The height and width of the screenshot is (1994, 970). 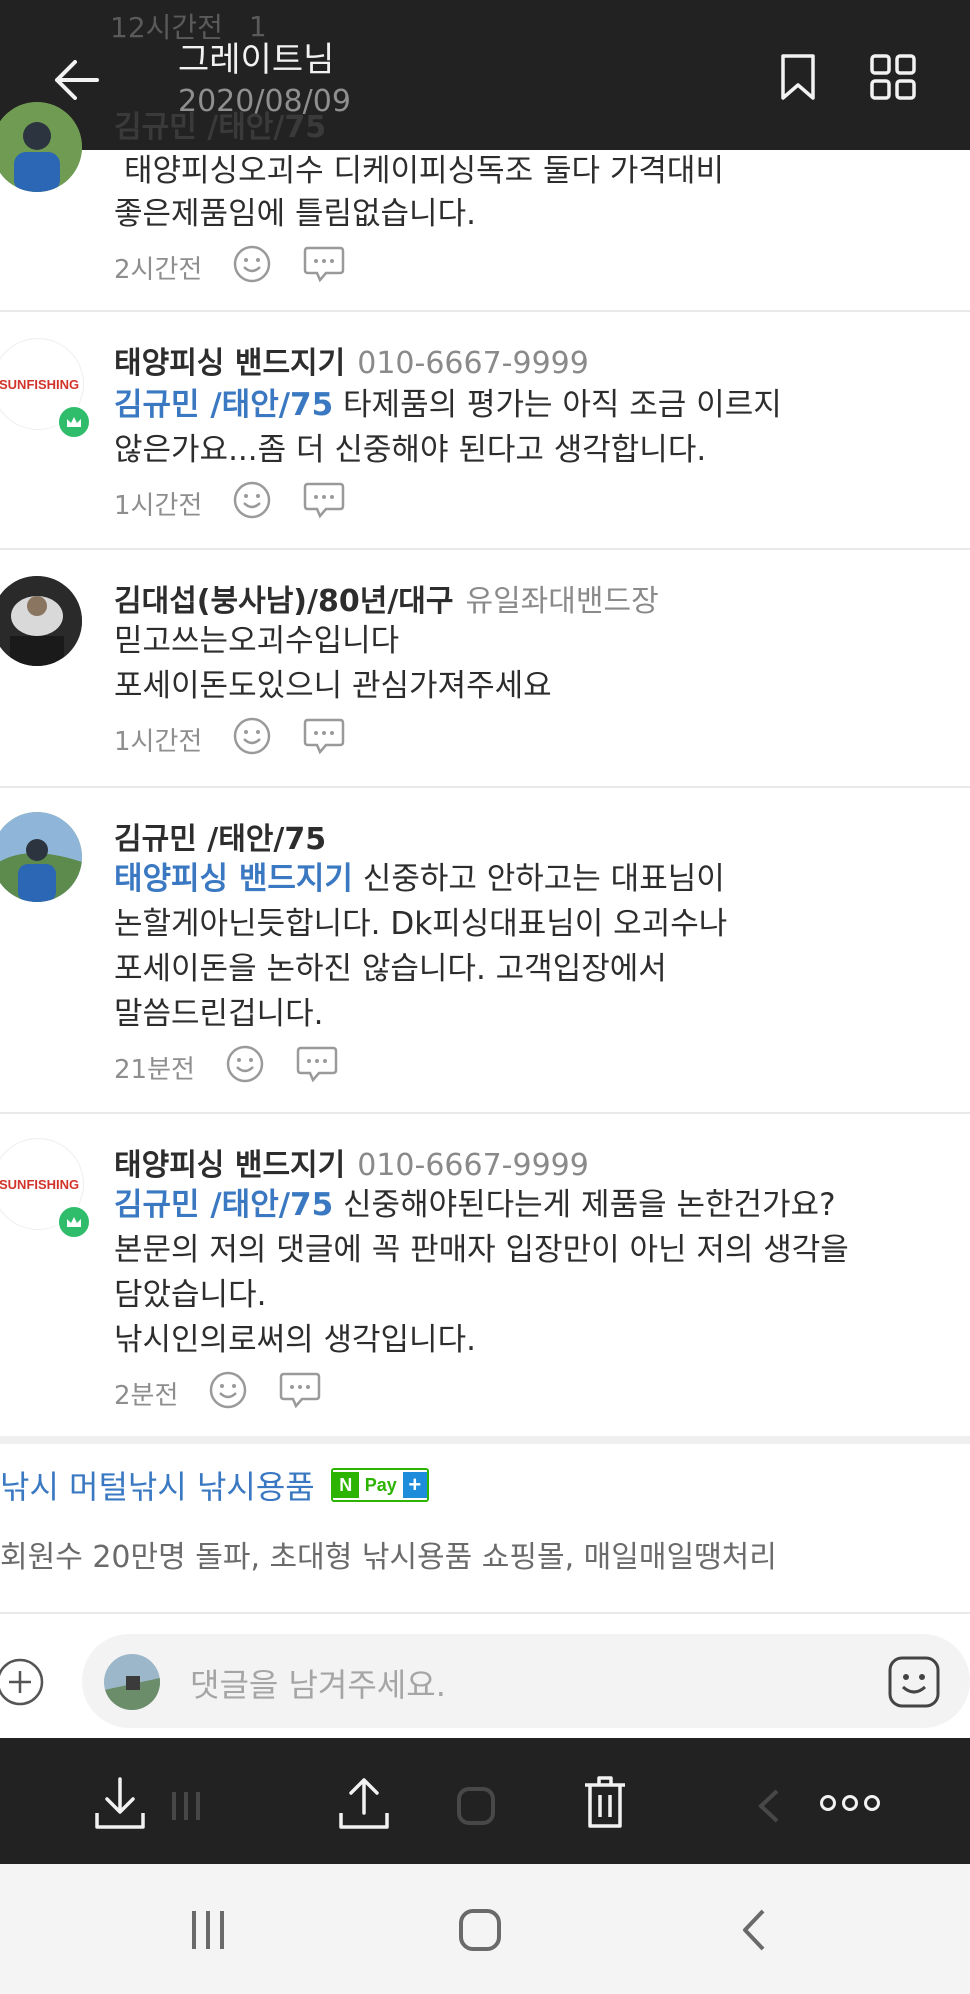 I want to click on add-attachment-icon, so click(x=23, y=1682).